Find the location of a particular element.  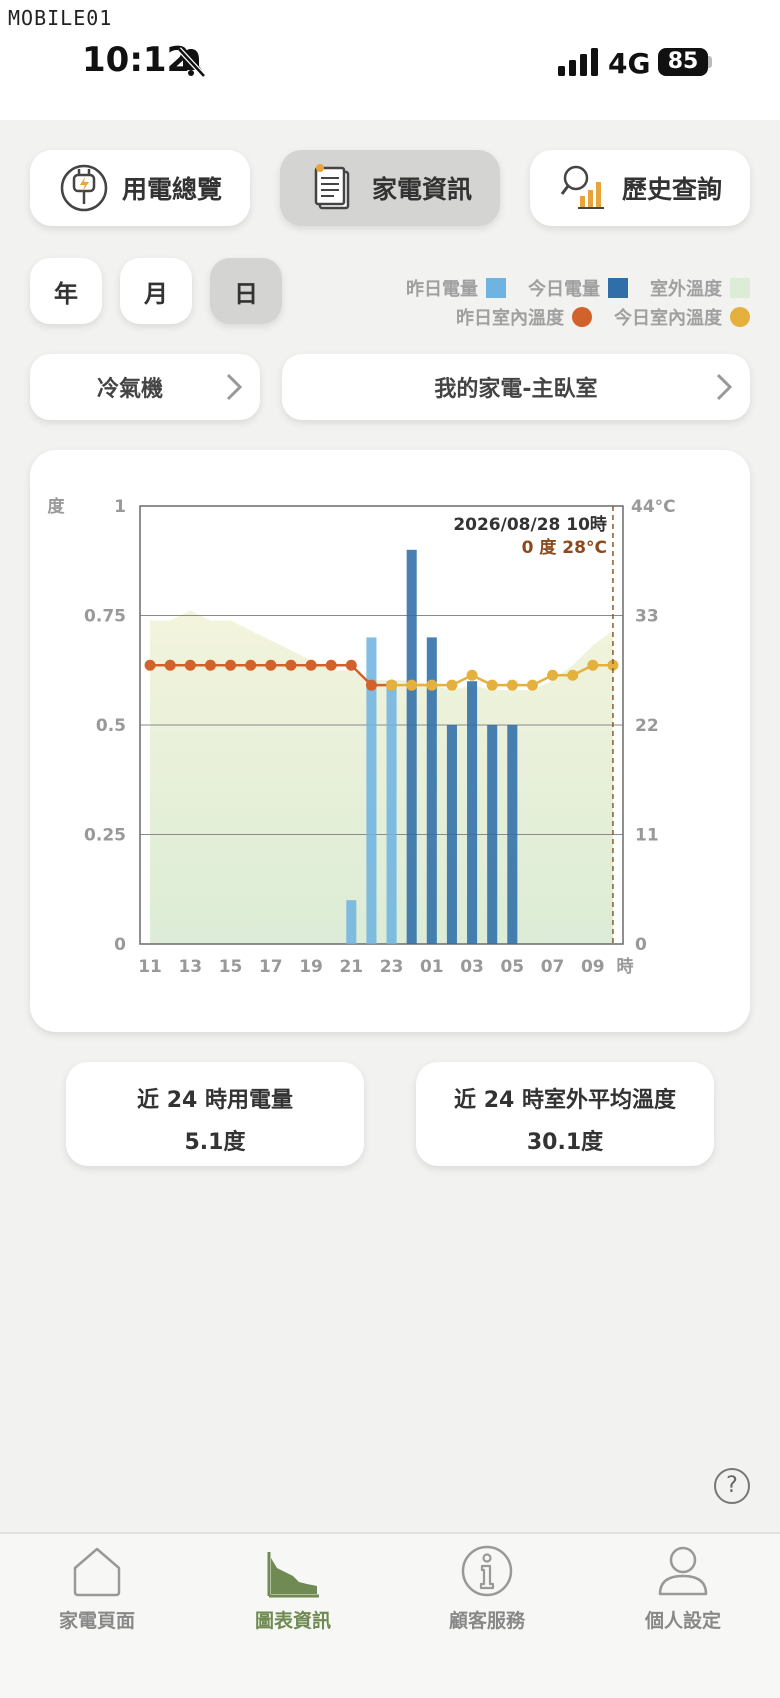

muted-bell-icon is located at coordinates (191, 62).